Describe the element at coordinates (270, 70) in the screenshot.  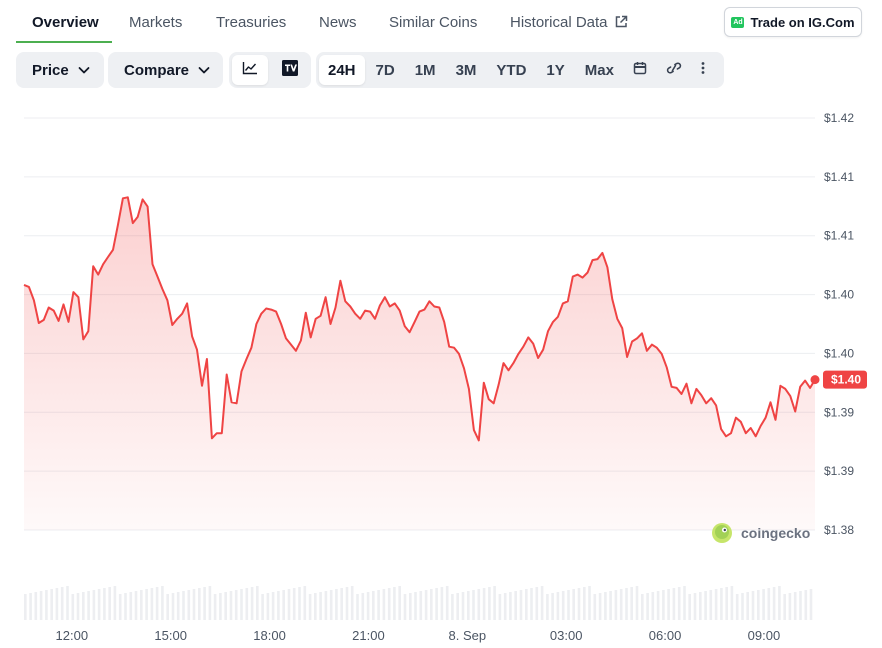
I see `chart-type-toggle` at that location.